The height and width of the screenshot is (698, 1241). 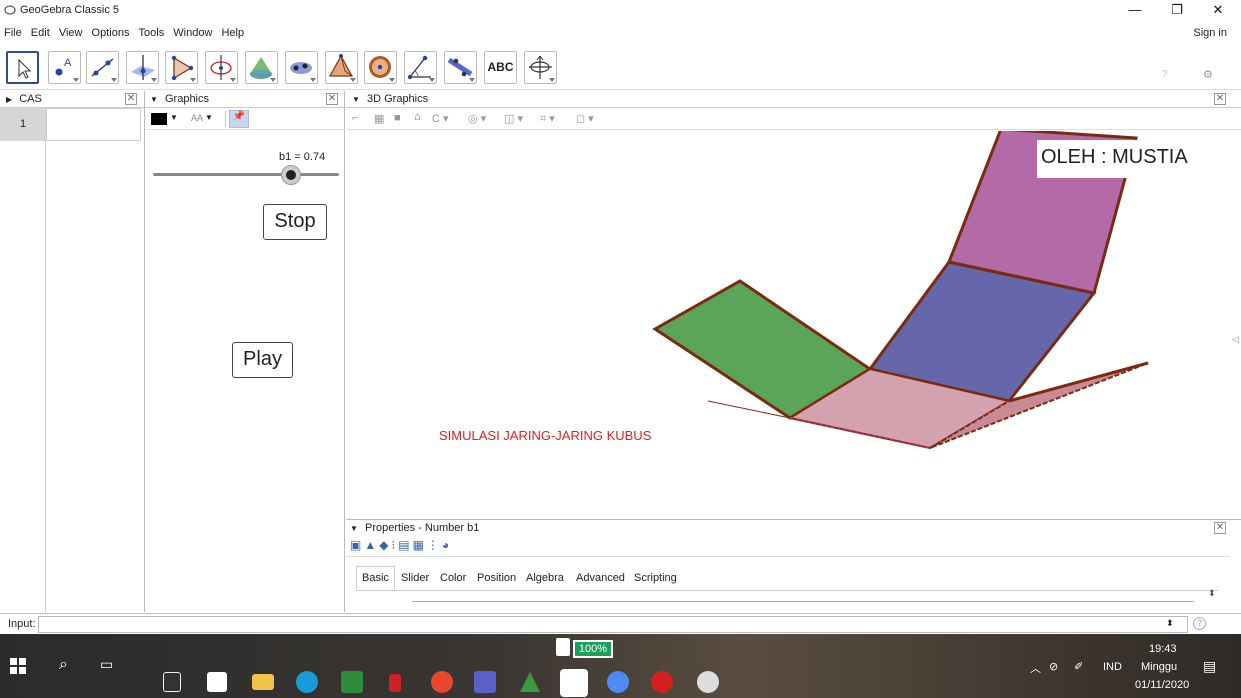 I want to click on settings-gear-icon: ⚙, so click(x=1208, y=74).